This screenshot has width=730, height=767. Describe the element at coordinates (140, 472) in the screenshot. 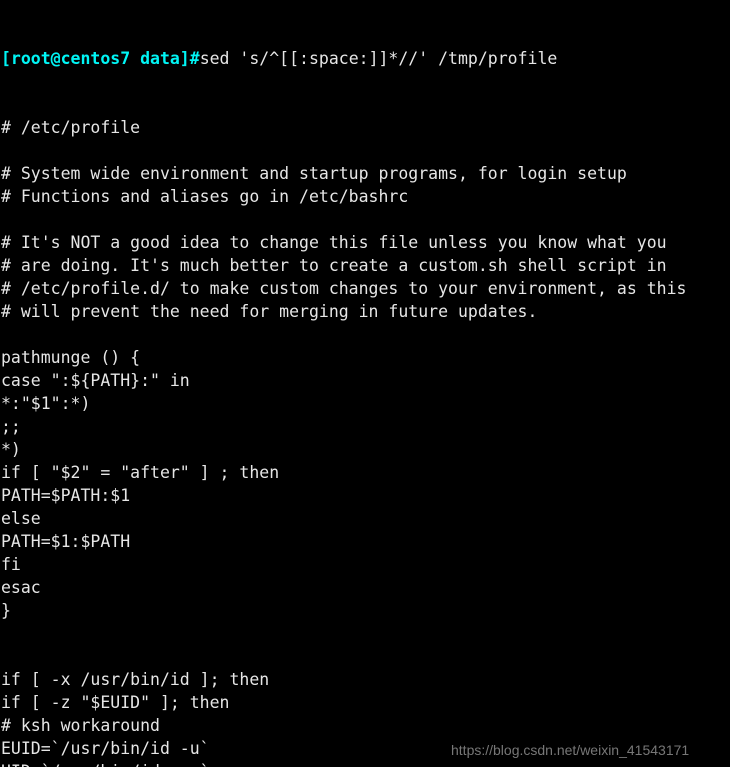

I see `output-line: if [ "$2" = "after" ] ; then` at that location.